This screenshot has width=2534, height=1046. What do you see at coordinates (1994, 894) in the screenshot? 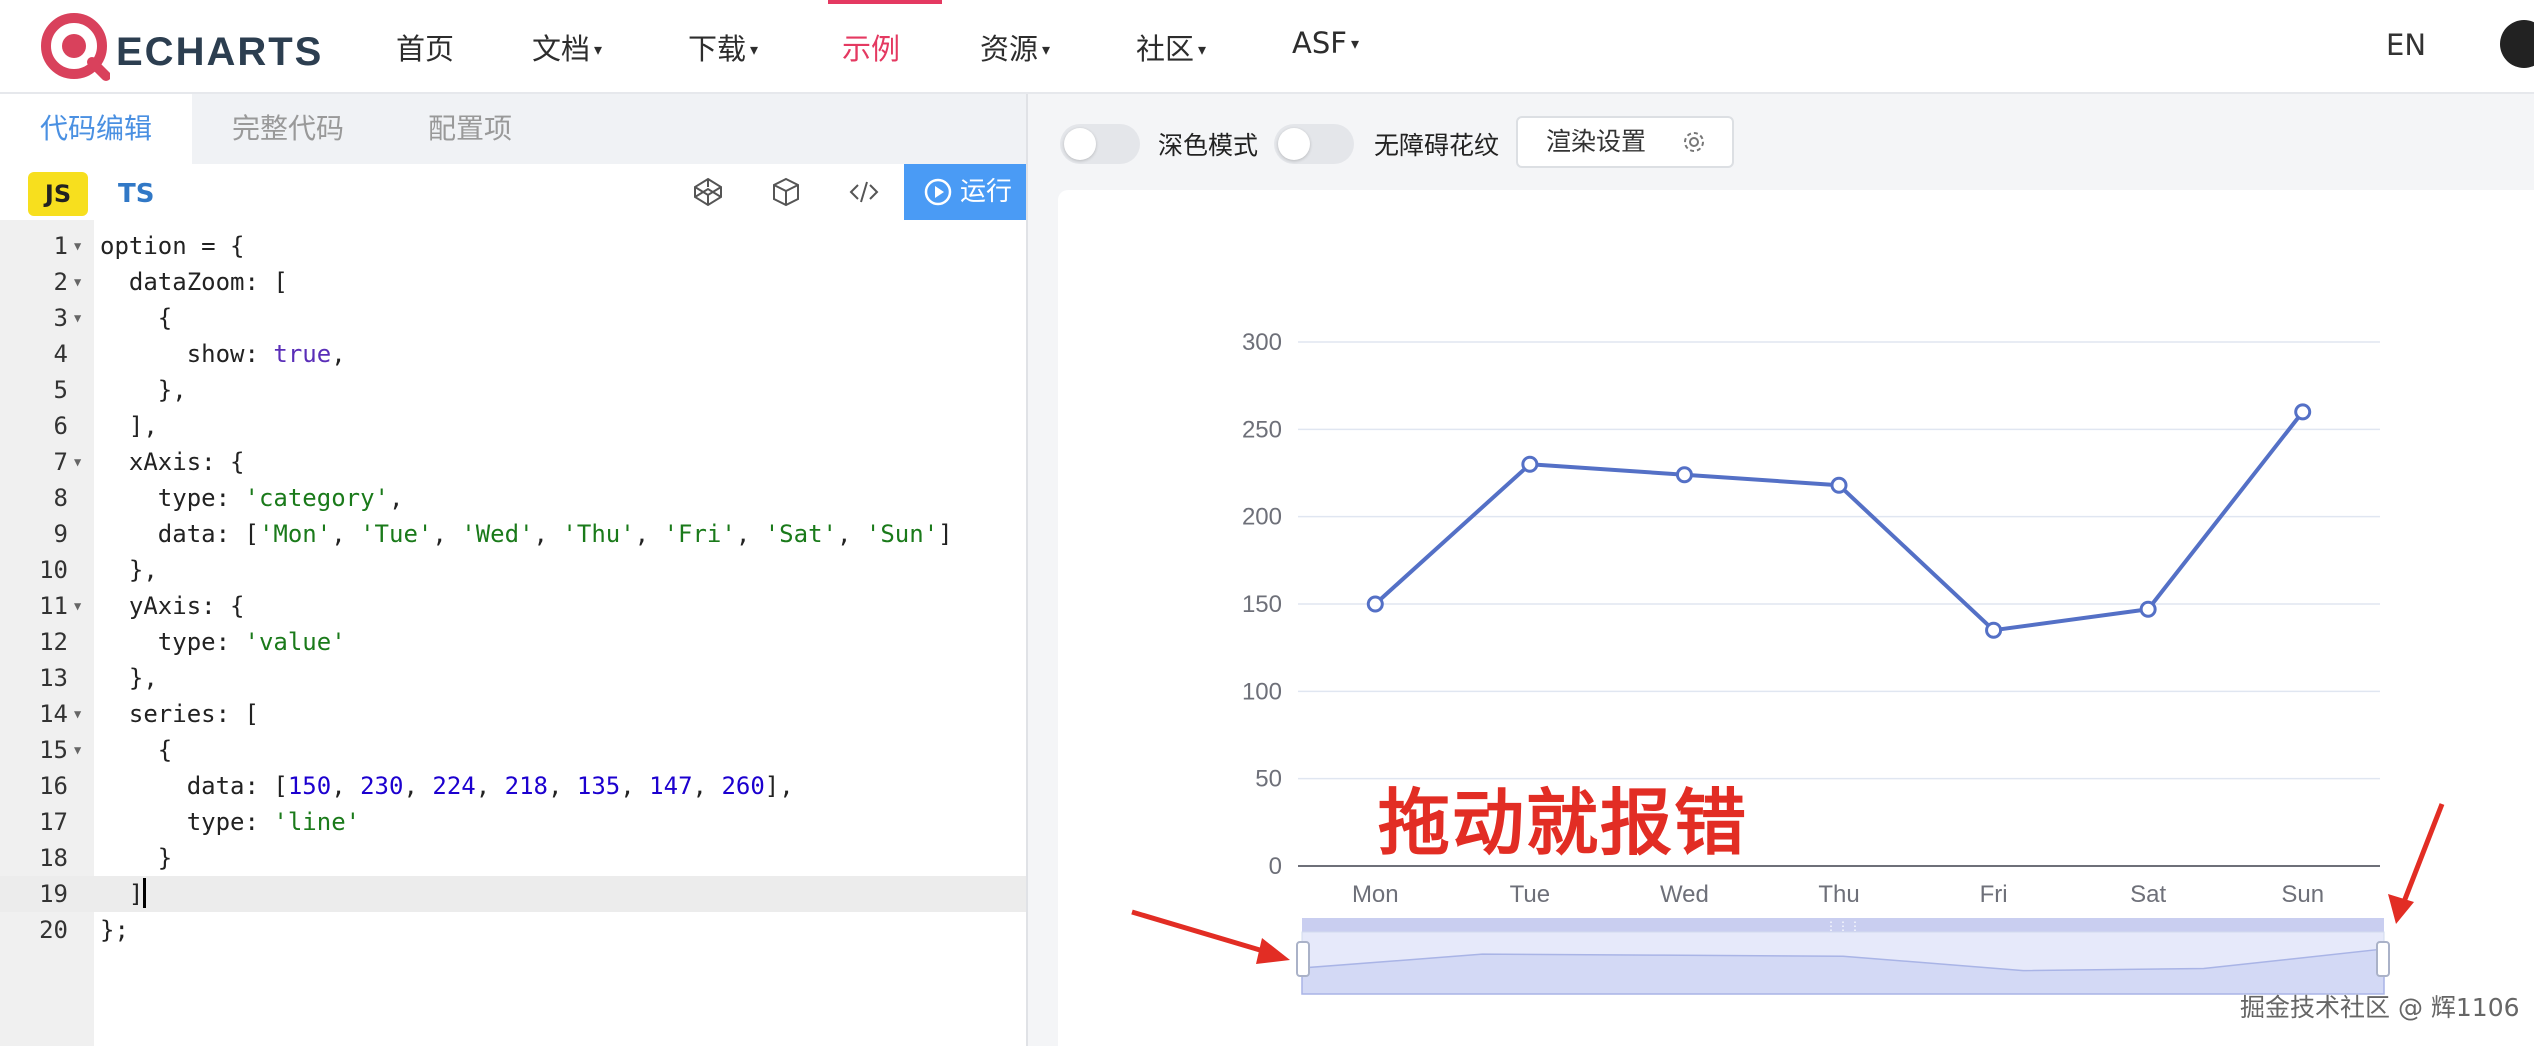
I see `x-tick-label: Fri` at bounding box center [1994, 894].